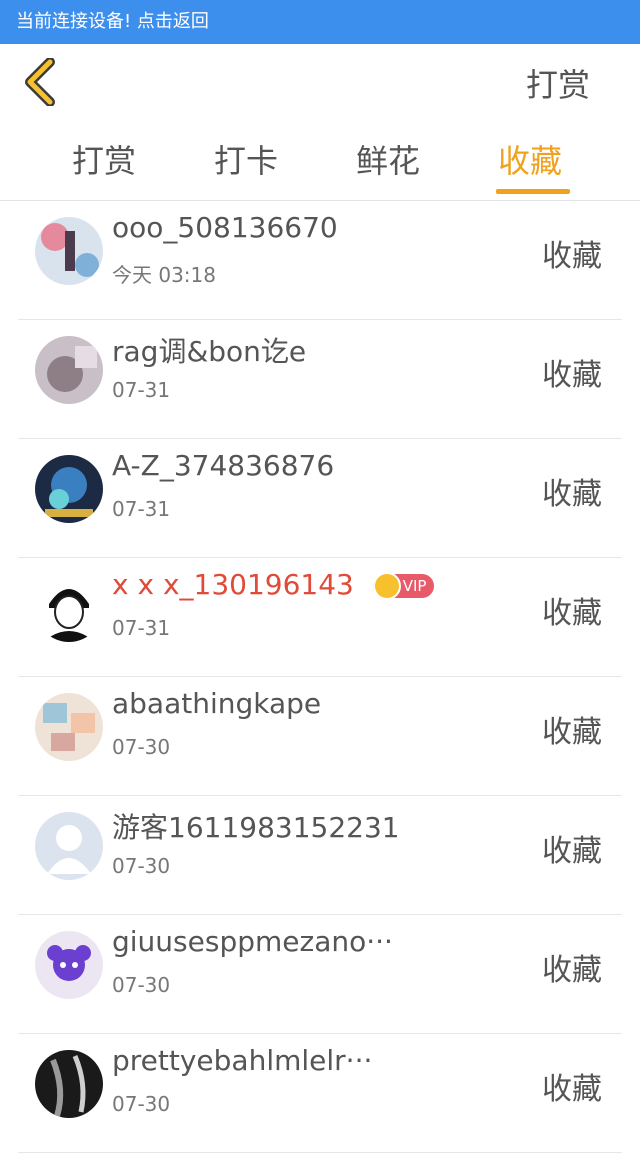 The width and height of the screenshot is (640, 1153). I want to click on list-item: x x x_130196143 VIP 07-31 收藏, so click(320, 617).